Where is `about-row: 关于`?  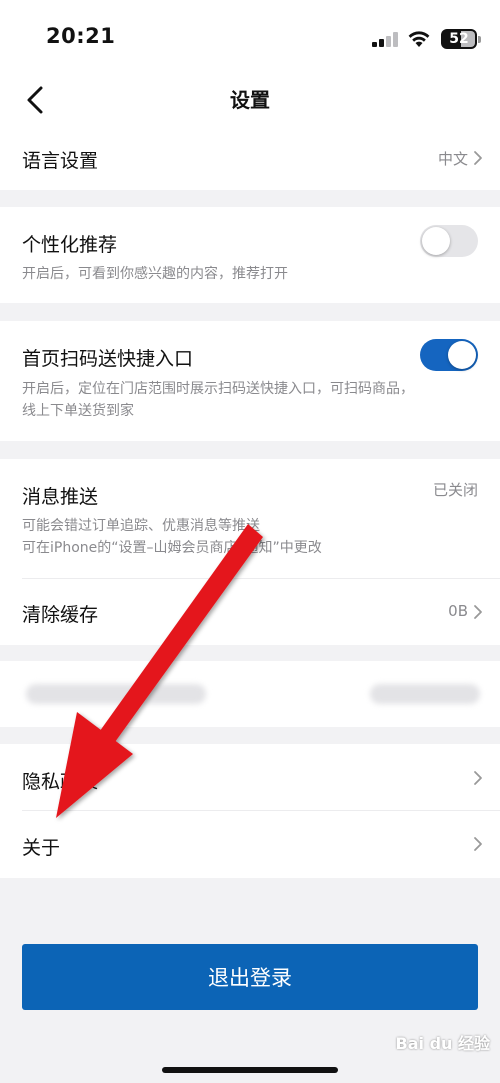 about-row: 关于 is located at coordinates (250, 844).